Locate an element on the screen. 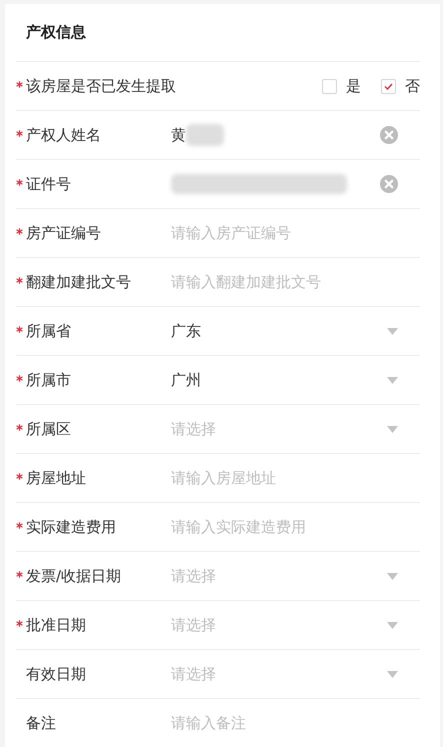 Image resolution: width=443 pixels, height=747 pixels. input-placeholder: 请输入翻建加建批文号 is located at coordinates (246, 282).